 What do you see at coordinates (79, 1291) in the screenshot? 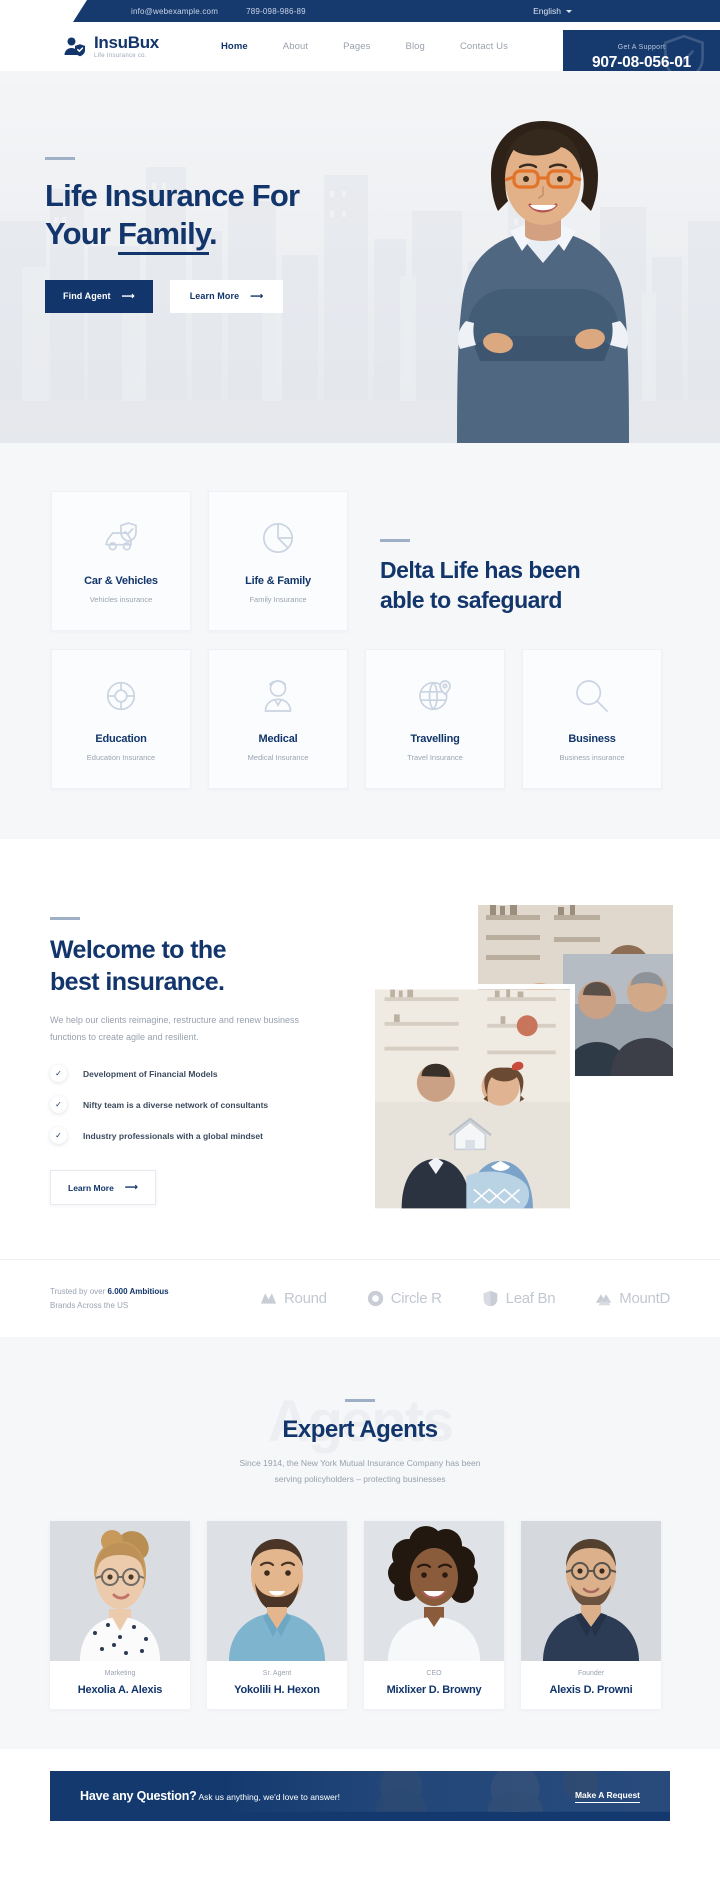
I see `trust-prefix: Trusted by over` at bounding box center [79, 1291].